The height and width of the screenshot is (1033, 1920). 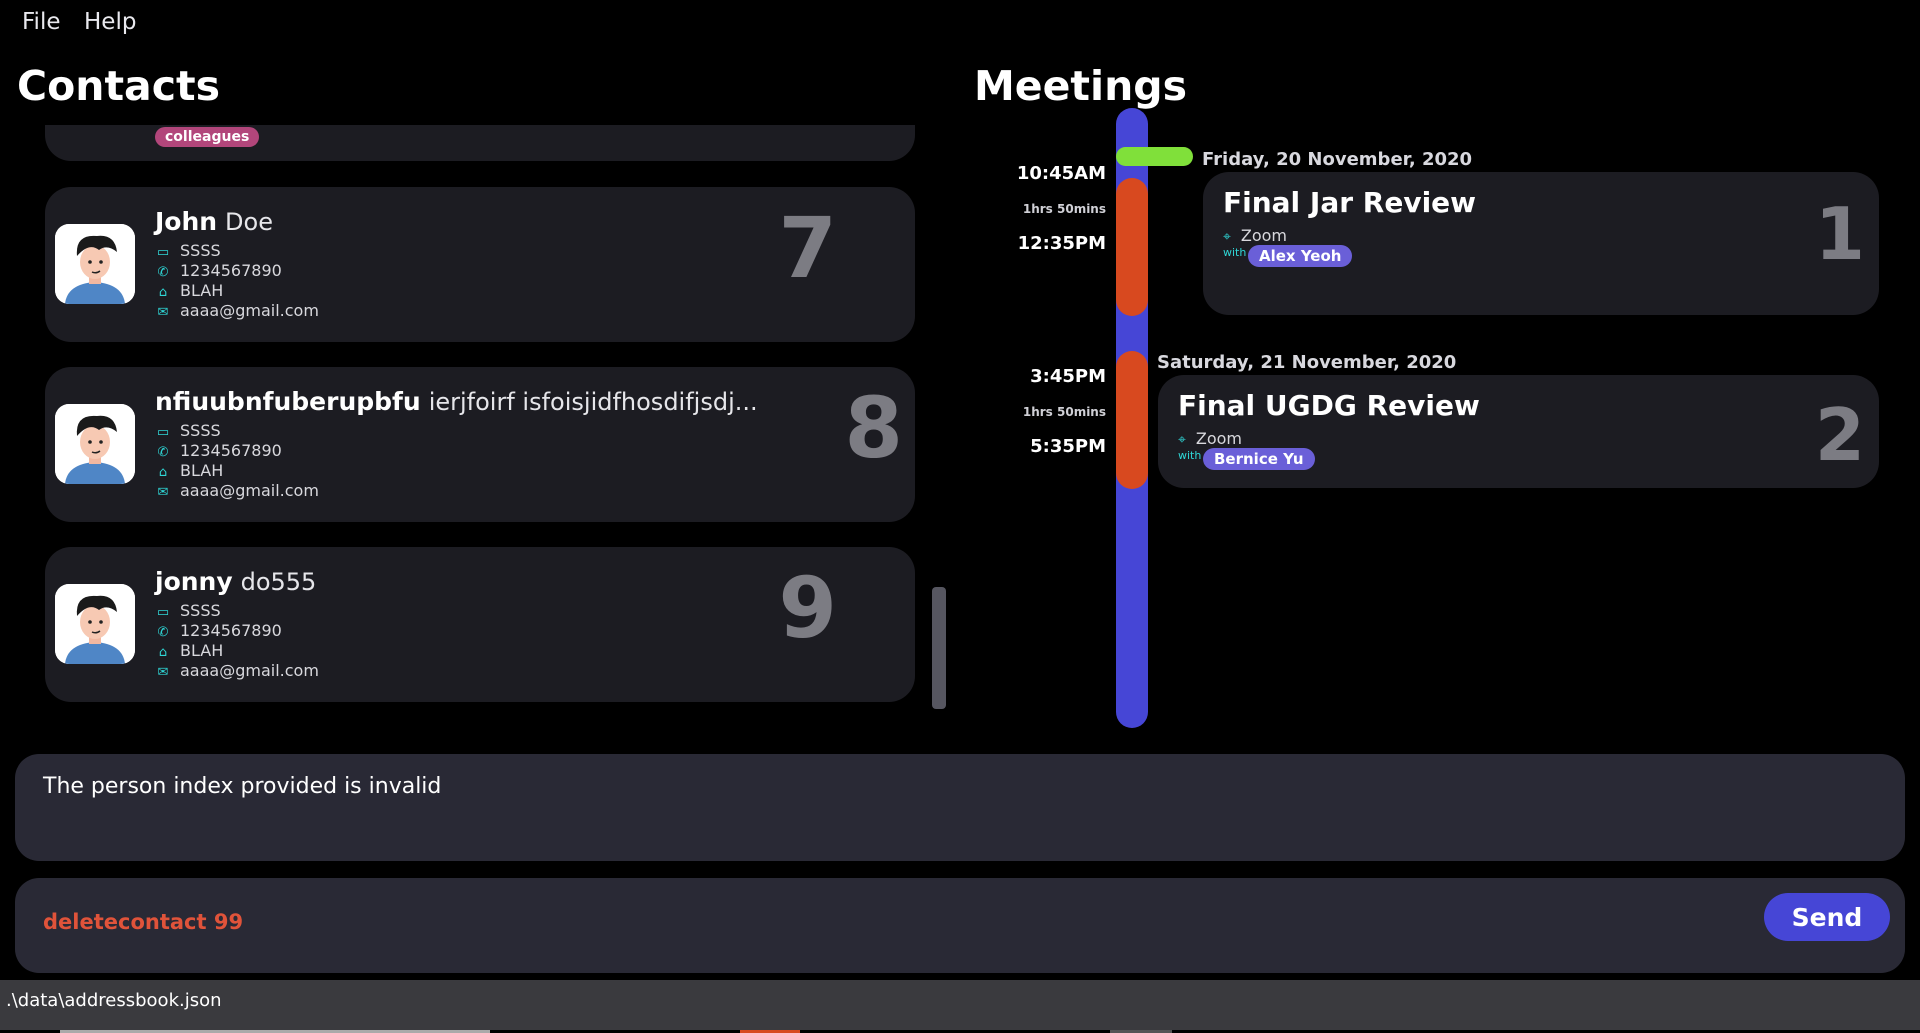 What do you see at coordinates (480, 143) in the screenshot?
I see `contact-card: colleagues` at bounding box center [480, 143].